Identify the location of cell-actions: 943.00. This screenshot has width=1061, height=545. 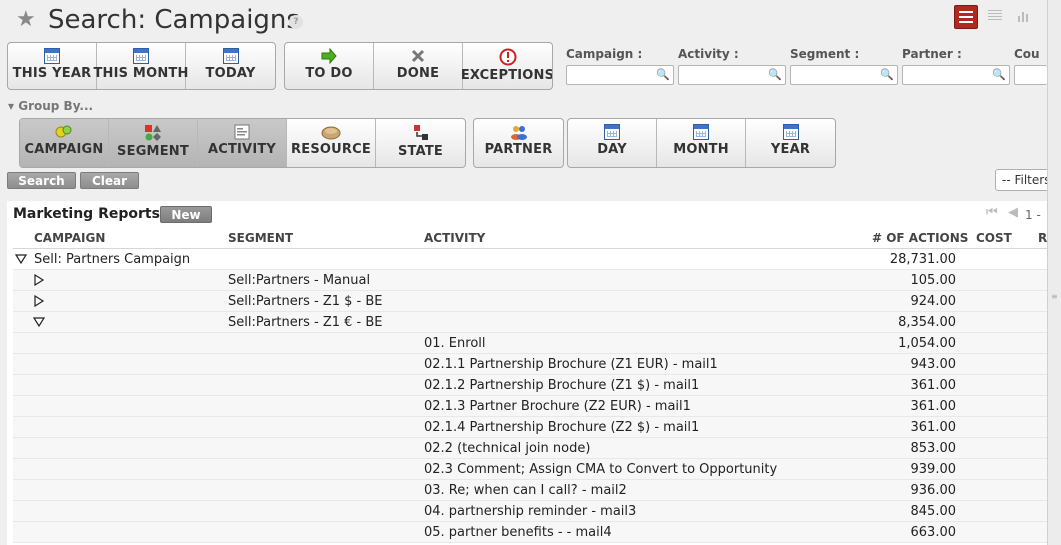
(933, 364).